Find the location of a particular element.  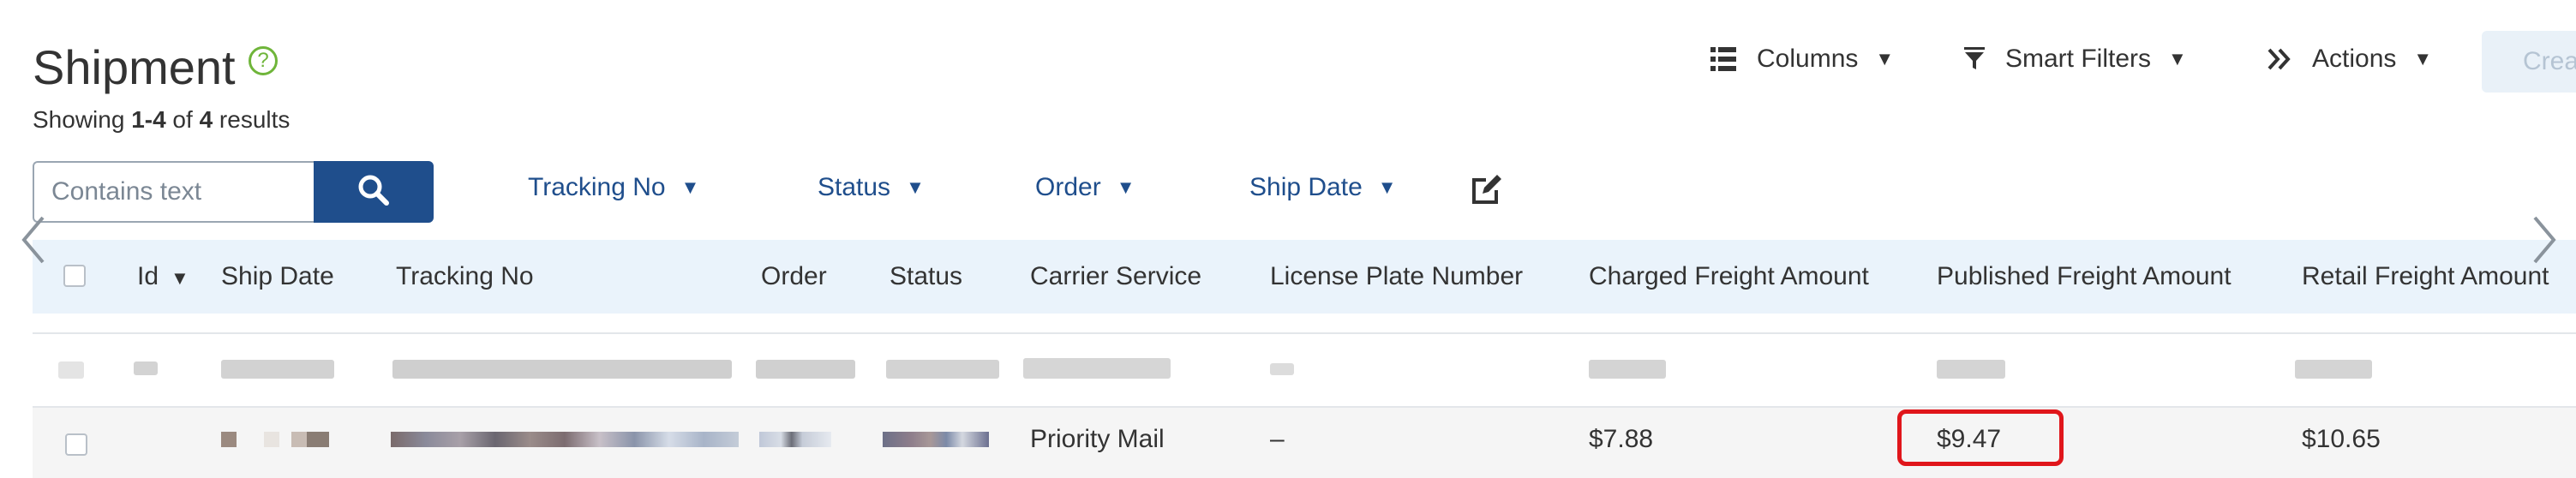

column-header-charged-freight: Charged Freight Amount is located at coordinates (1729, 277).